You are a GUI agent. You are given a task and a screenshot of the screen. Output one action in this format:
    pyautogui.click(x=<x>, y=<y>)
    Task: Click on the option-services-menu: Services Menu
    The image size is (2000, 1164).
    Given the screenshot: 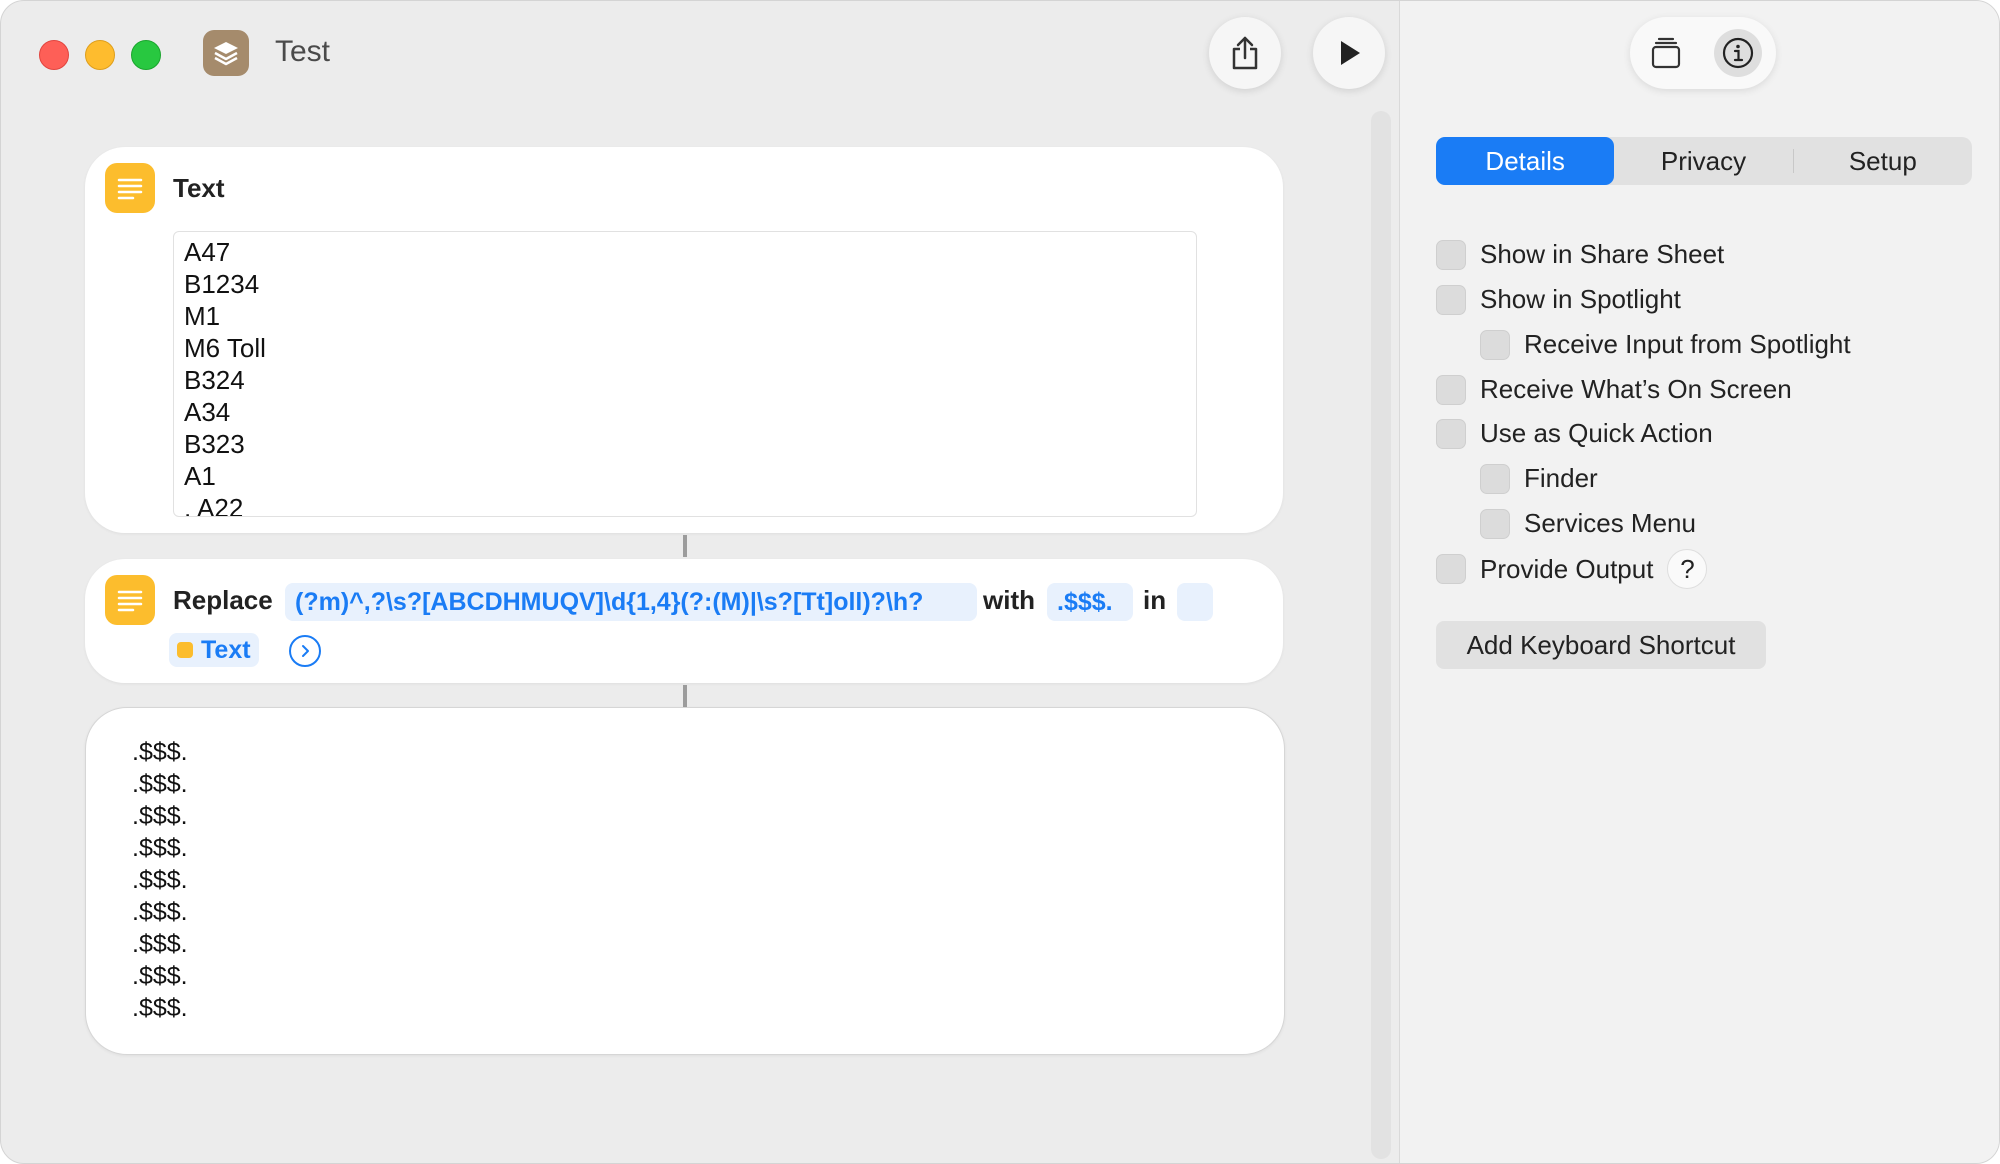 What is the action you would take?
    pyautogui.click(x=1588, y=523)
    